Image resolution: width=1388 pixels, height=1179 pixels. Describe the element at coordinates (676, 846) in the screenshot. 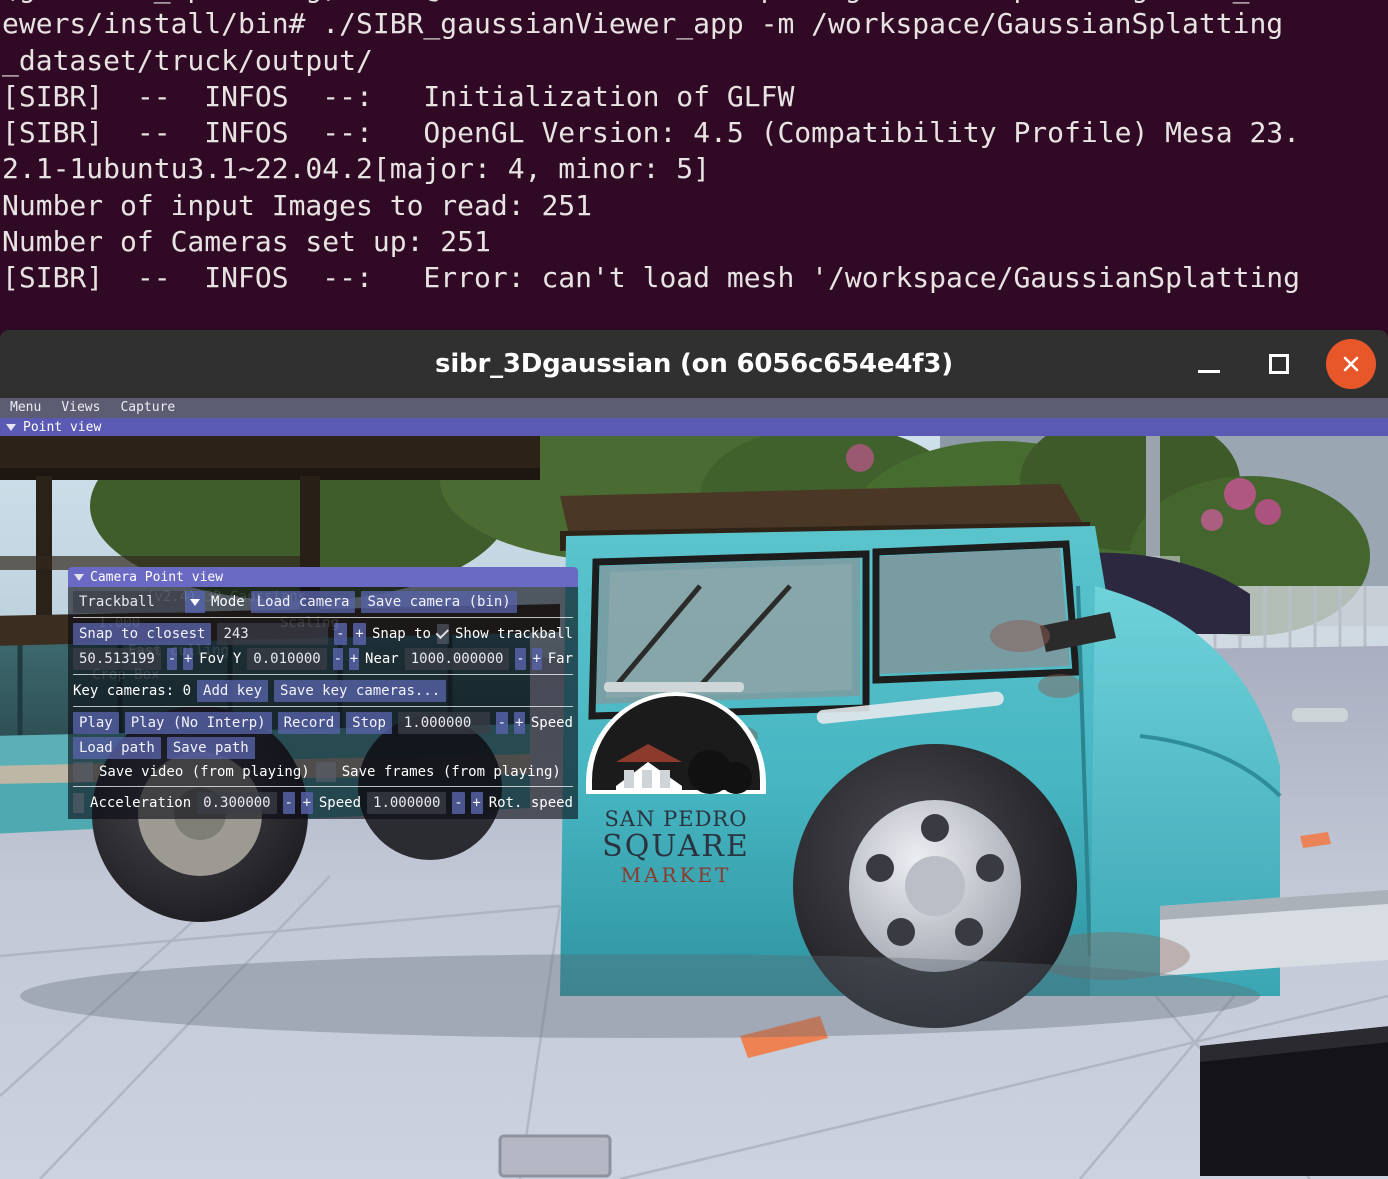

I see `svg-text: SQUARE` at that location.